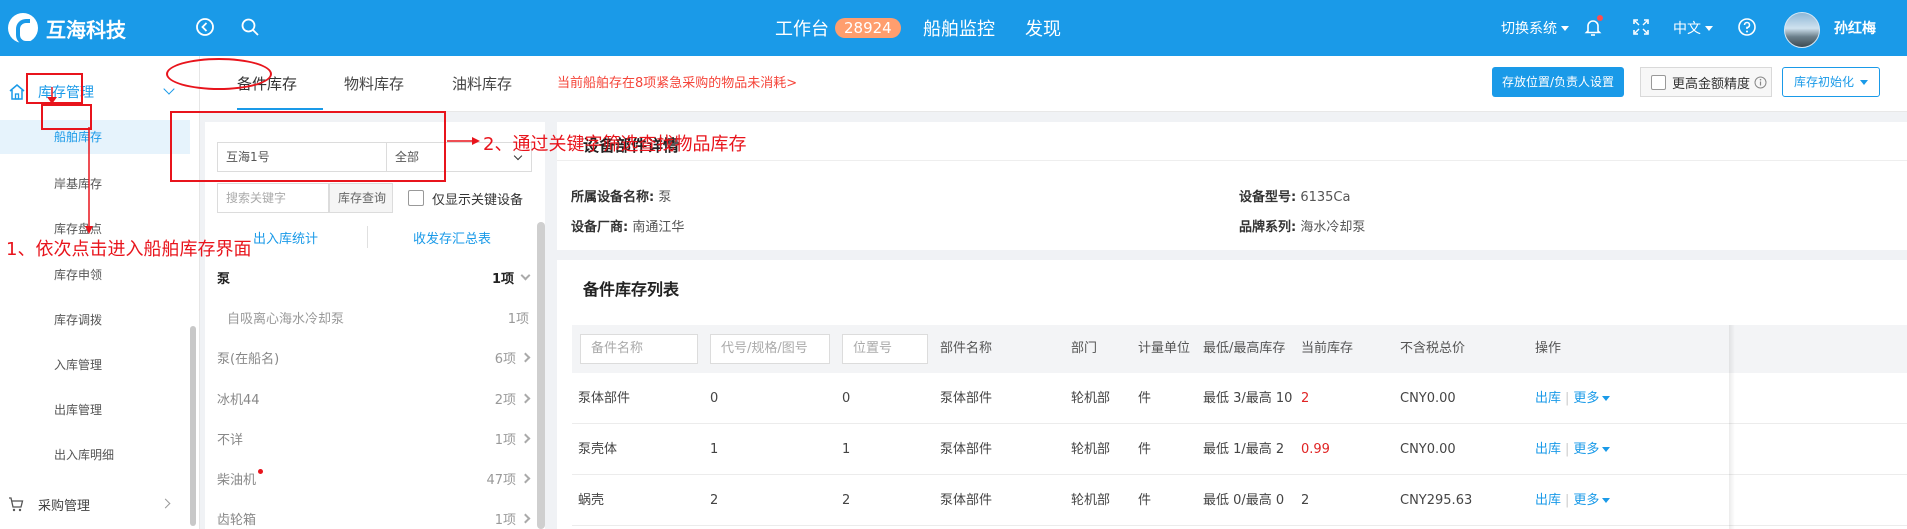 This screenshot has width=1907, height=529. I want to click on category-count: 1项, so click(518, 319).